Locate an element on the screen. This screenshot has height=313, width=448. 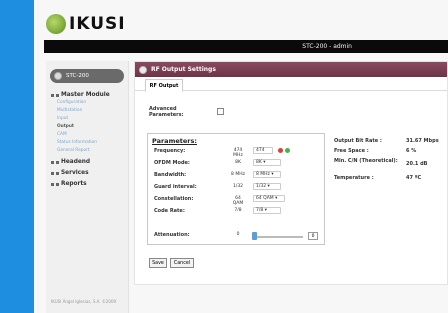
code-rate-label: Code Rate: is located at coordinates (169, 211).